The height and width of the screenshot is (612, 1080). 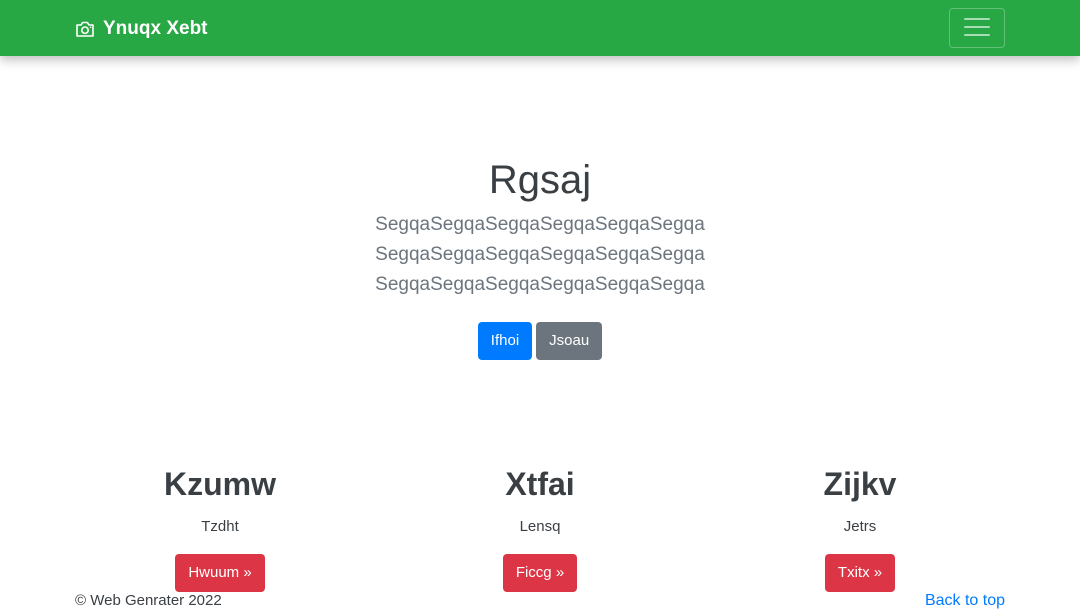 I want to click on navbar-toggler-button, so click(x=977, y=28).